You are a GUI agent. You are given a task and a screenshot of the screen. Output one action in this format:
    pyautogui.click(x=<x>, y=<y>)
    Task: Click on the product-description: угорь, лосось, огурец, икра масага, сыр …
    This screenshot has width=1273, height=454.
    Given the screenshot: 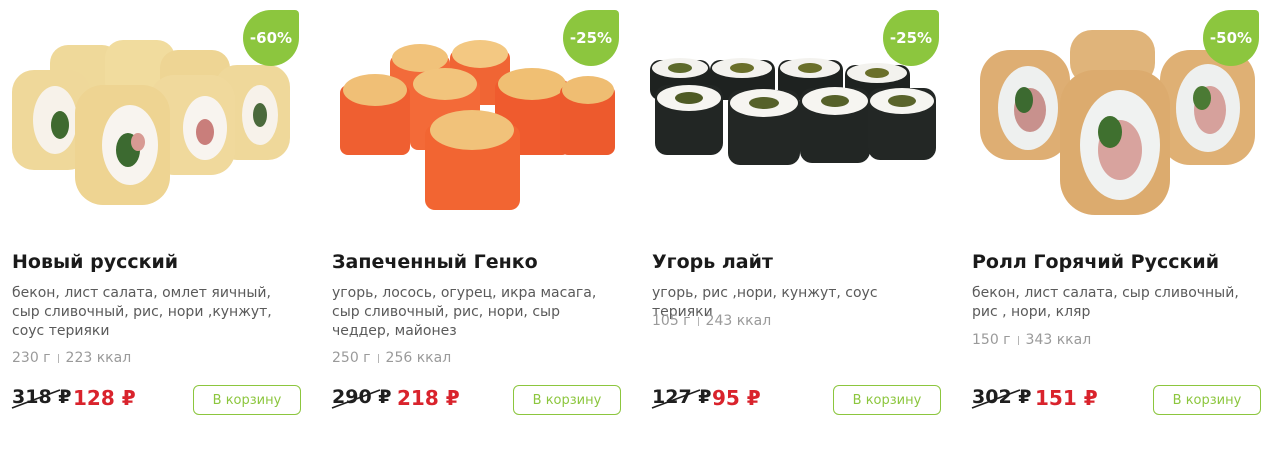 What is the action you would take?
    pyautogui.click(x=464, y=312)
    